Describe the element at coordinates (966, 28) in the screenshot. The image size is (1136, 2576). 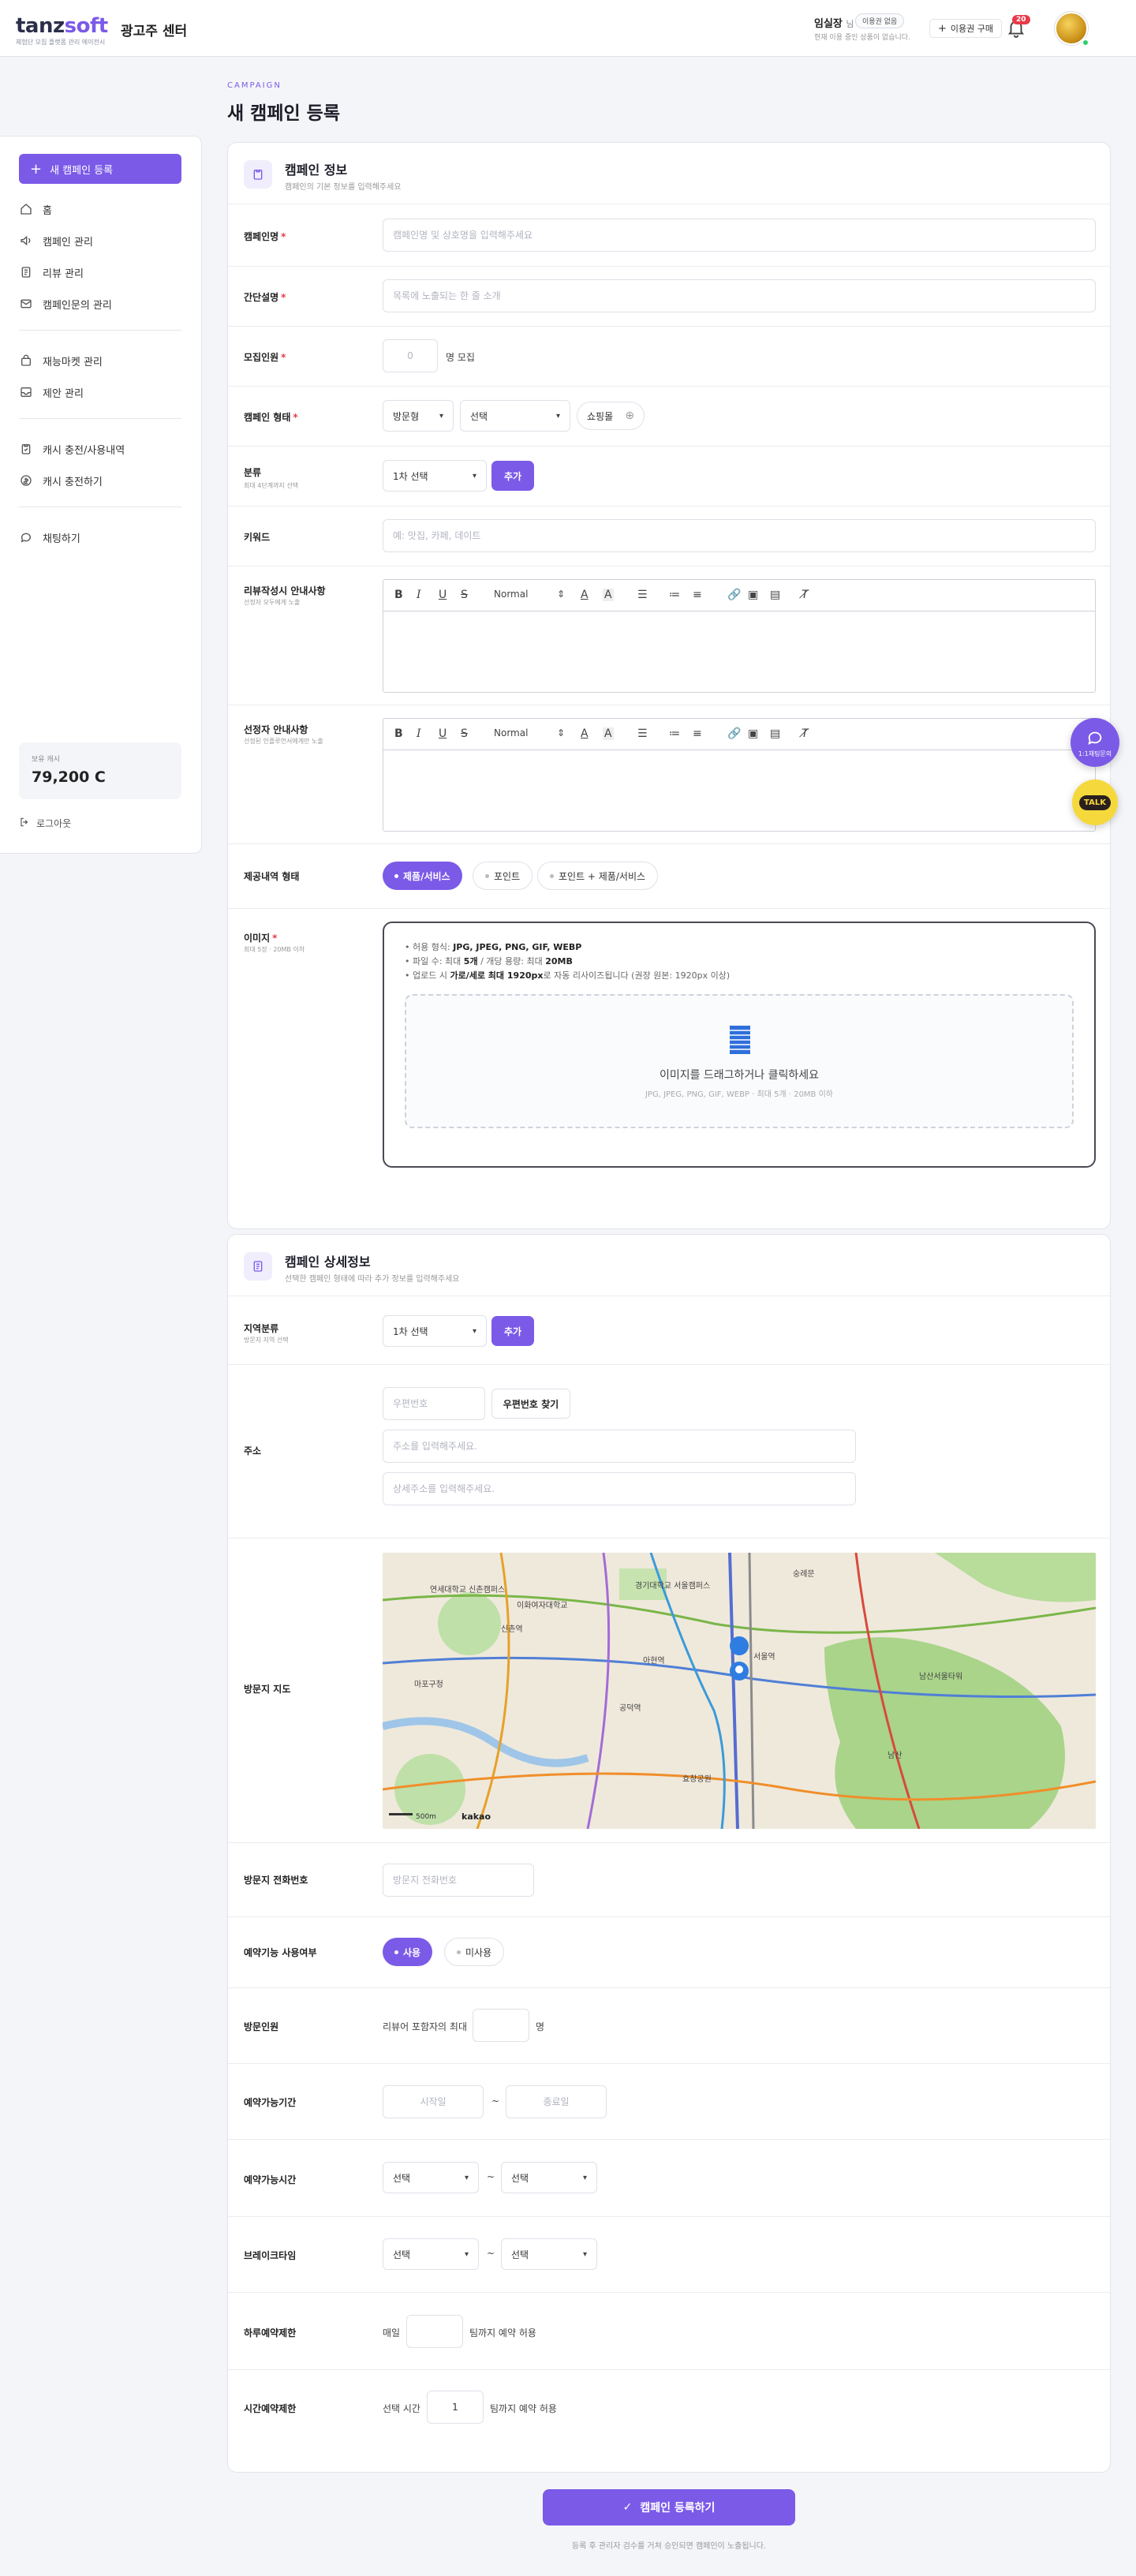
I see `buy-pass-button: + 이용권 구매` at that location.